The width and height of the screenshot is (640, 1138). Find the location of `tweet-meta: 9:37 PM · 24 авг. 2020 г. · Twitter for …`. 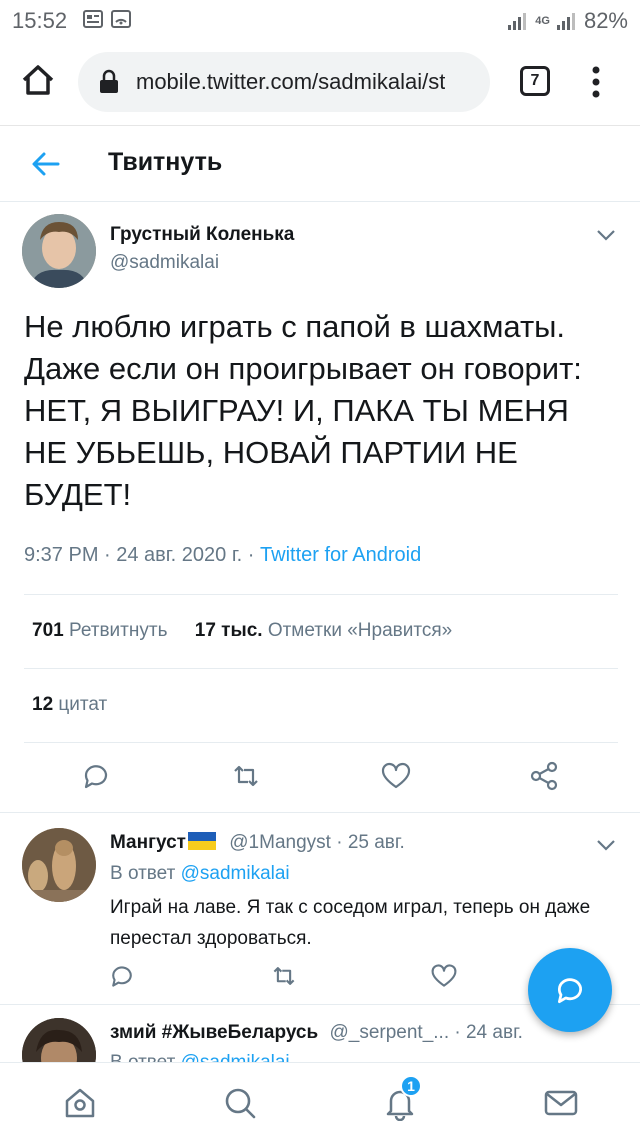

tweet-meta: 9:37 PM · 24 авг. 2020 г. · Twitter for … is located at coordinates (222, 555).